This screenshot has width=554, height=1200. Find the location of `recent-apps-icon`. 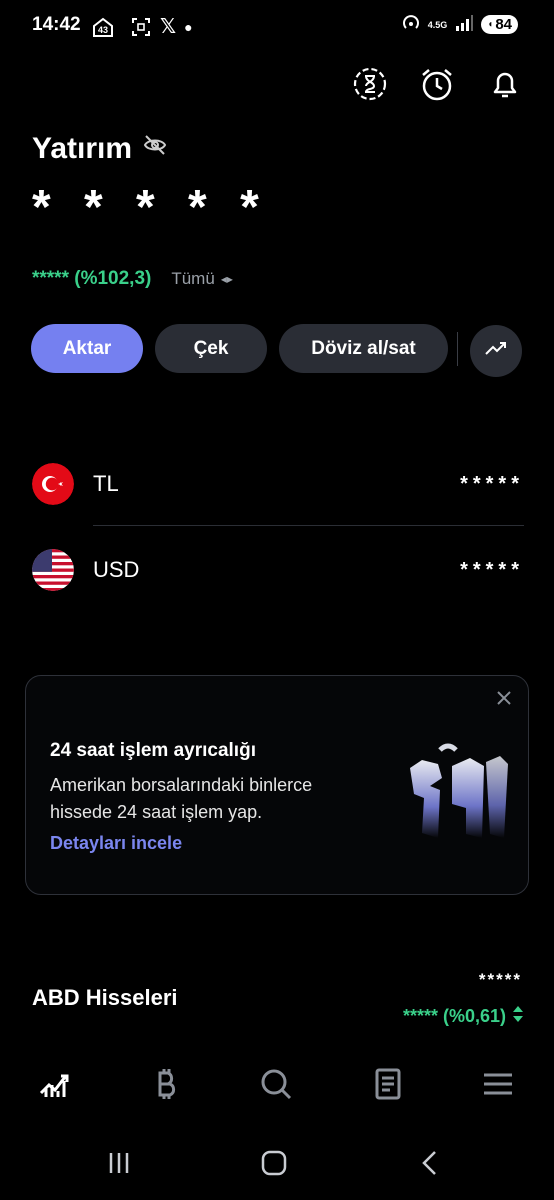

recent-apps-icon is located at coordinates (119, 1163).